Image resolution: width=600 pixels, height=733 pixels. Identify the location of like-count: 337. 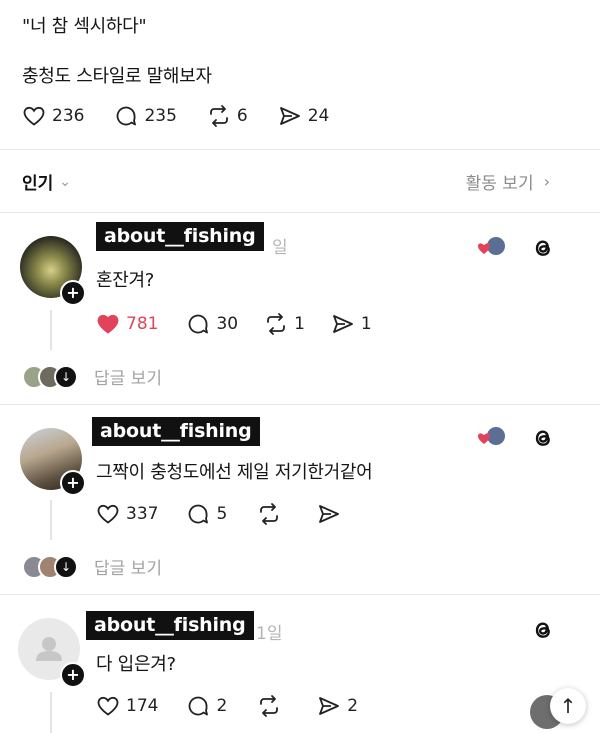
(142, 514).